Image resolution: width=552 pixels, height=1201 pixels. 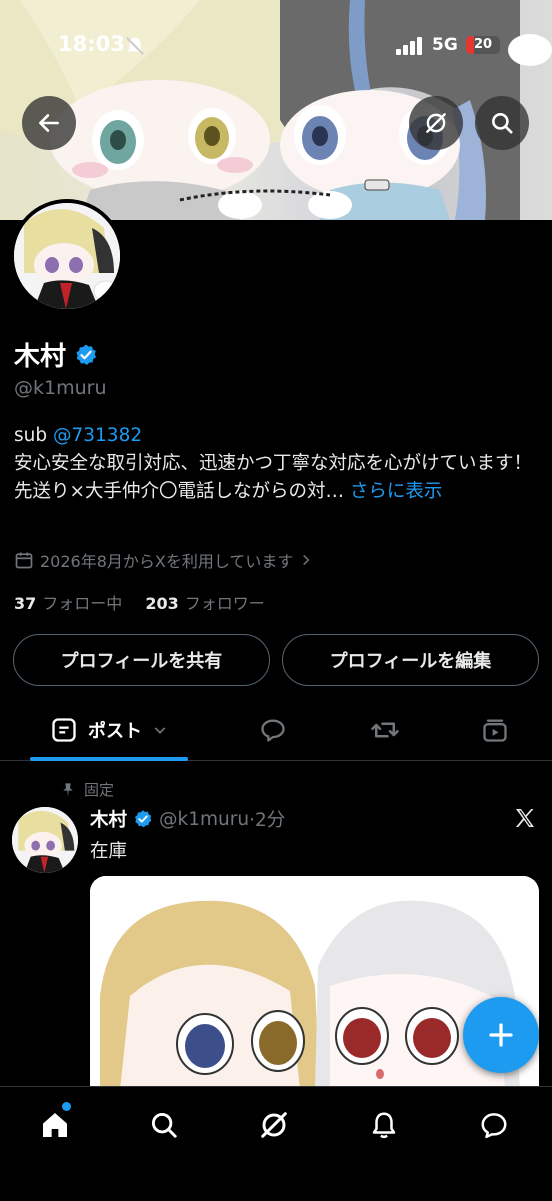 What do you see at coordinates (109, 759) in the screenshot?
I see `active-tab-indicator` at bounding box center [109, 759].